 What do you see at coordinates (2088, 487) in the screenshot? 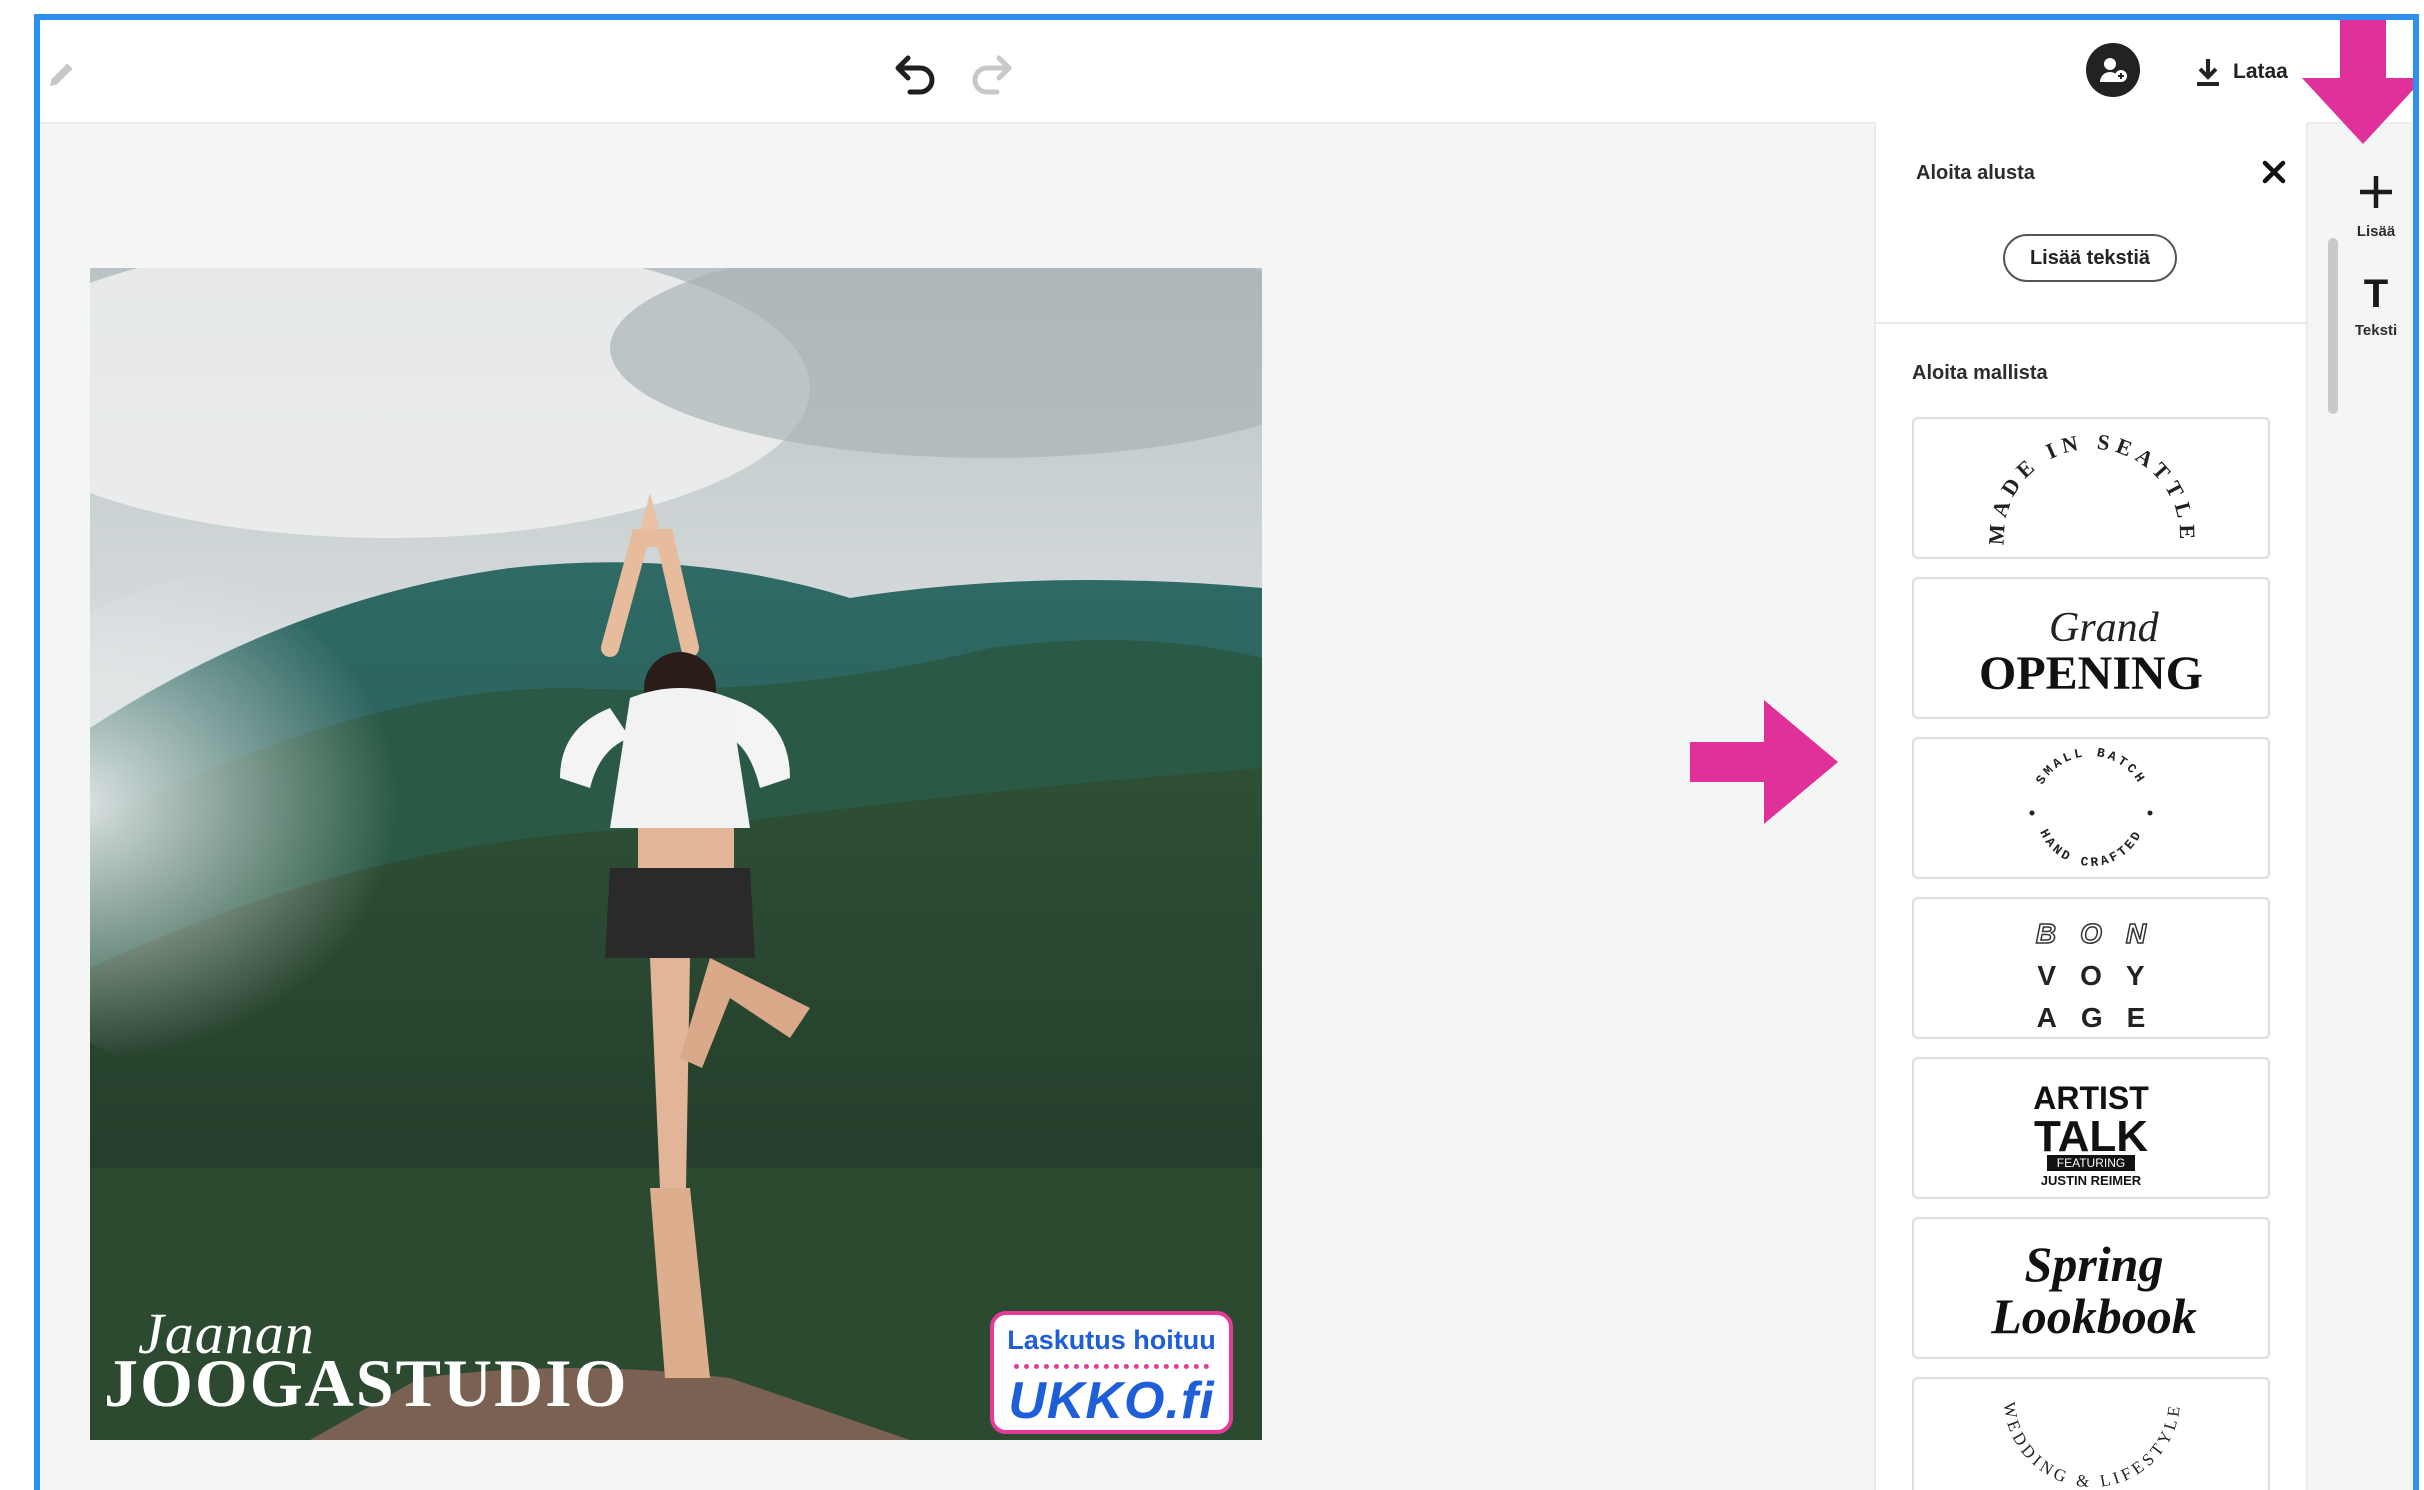
I see `template-text: MADE IN SEATTLE` at bounding box center [2088, 487].